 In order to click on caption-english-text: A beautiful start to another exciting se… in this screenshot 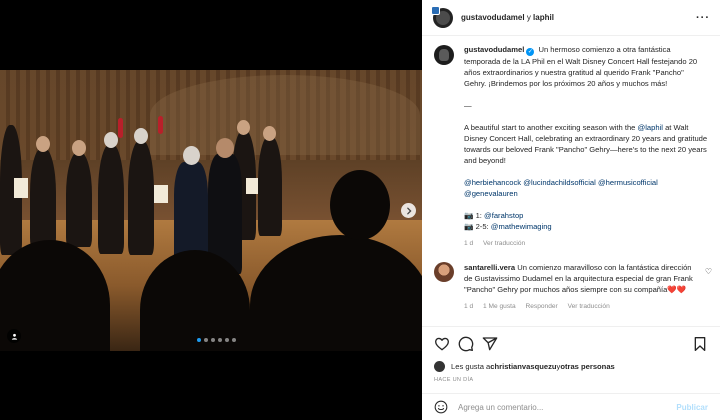, I will do `click(551, 127)`.